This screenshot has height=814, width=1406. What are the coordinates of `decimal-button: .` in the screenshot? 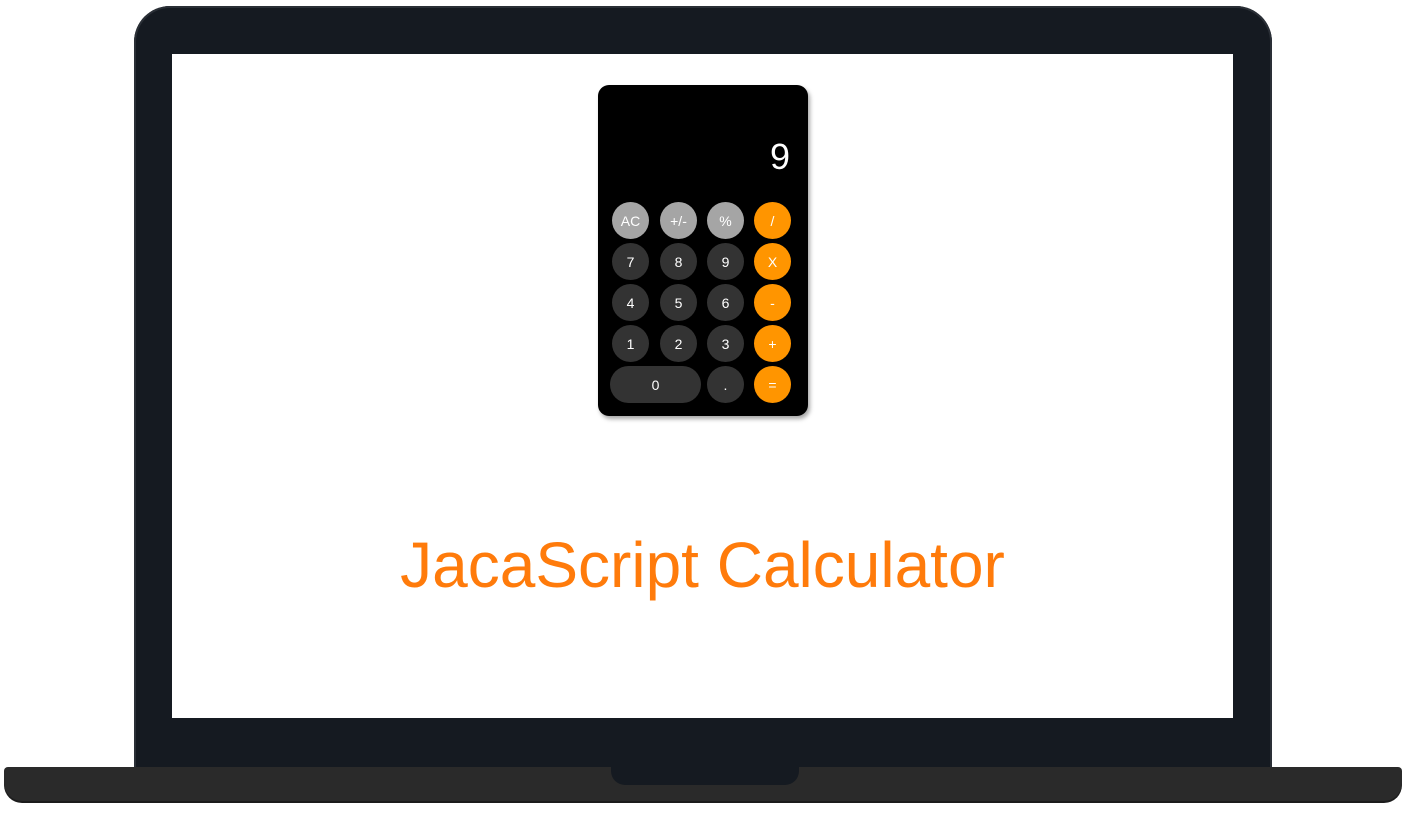 It's located at (725, 384).